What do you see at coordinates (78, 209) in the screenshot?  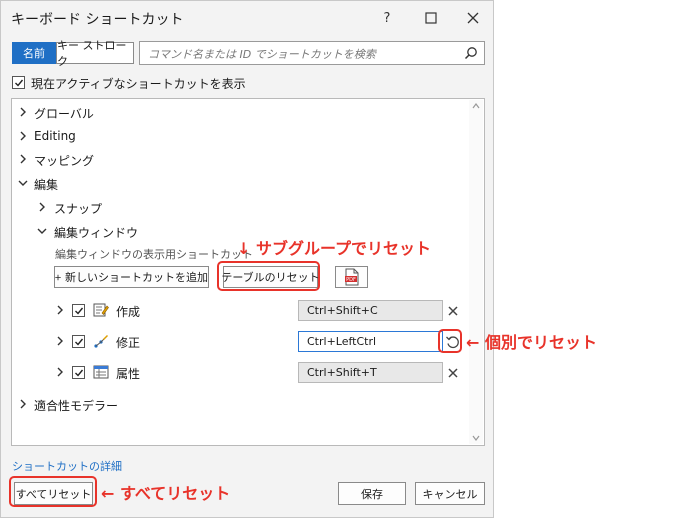 I see `tree-item-label: スナップ` at bounding box center [78, 209].